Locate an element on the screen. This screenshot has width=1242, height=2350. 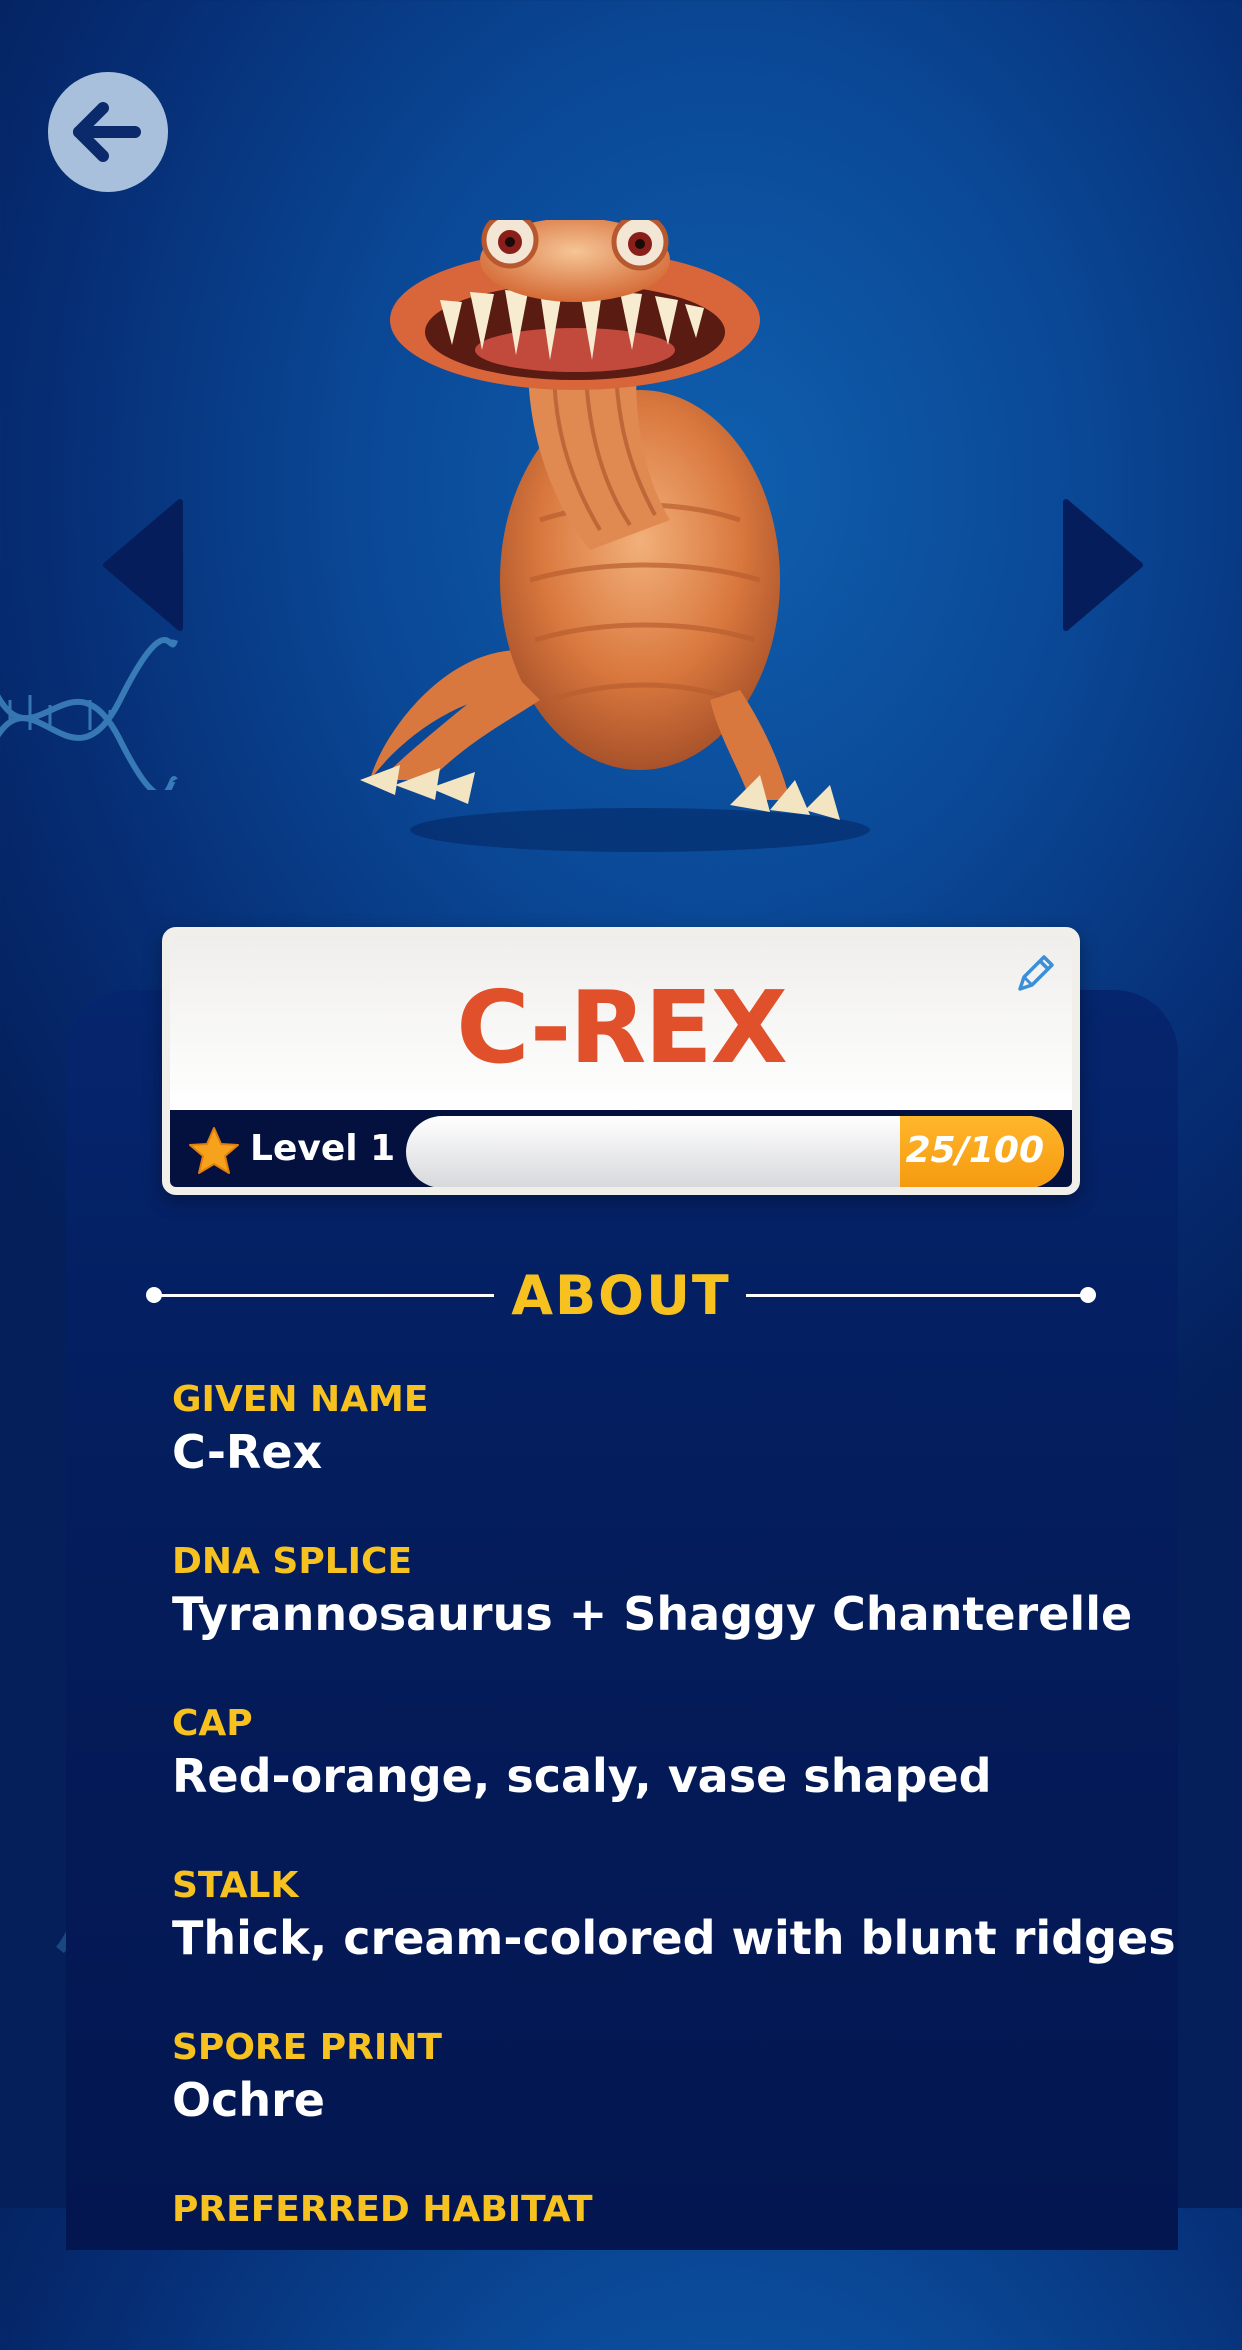
dna-helix-decoration is located at coordinates (89, 713).